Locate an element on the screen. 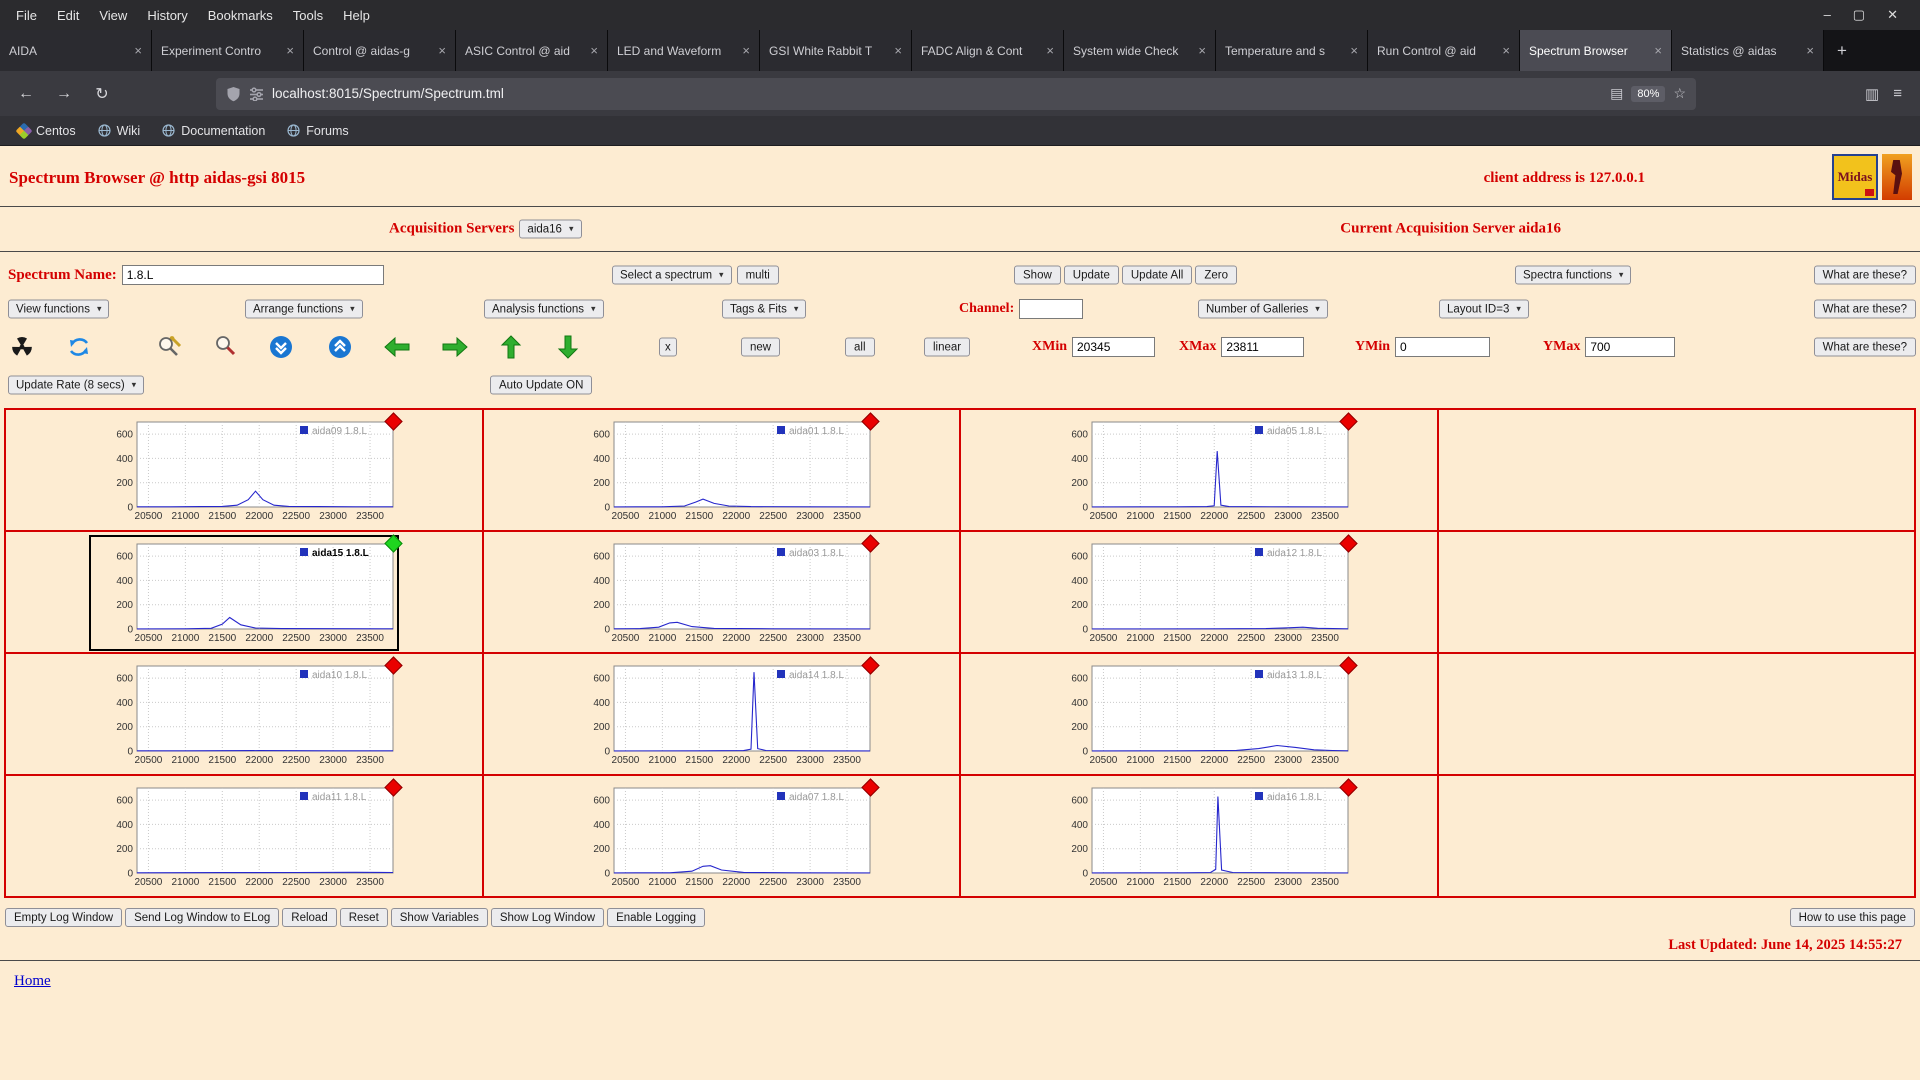 This screenshot has width=1920, height=1080. tab-gsi-white-rabbit-t: GSI White Rabbit T × is located at coordinates (836, 50).